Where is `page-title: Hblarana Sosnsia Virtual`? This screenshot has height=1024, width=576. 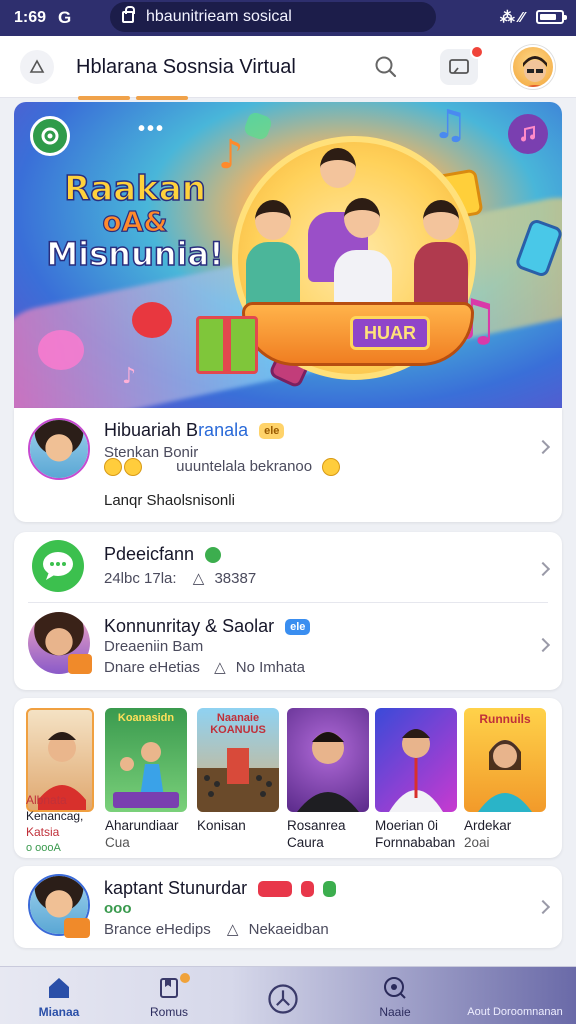
page-title: Hblarana Sosnsia Virtual is located at coordinates (186, 67).